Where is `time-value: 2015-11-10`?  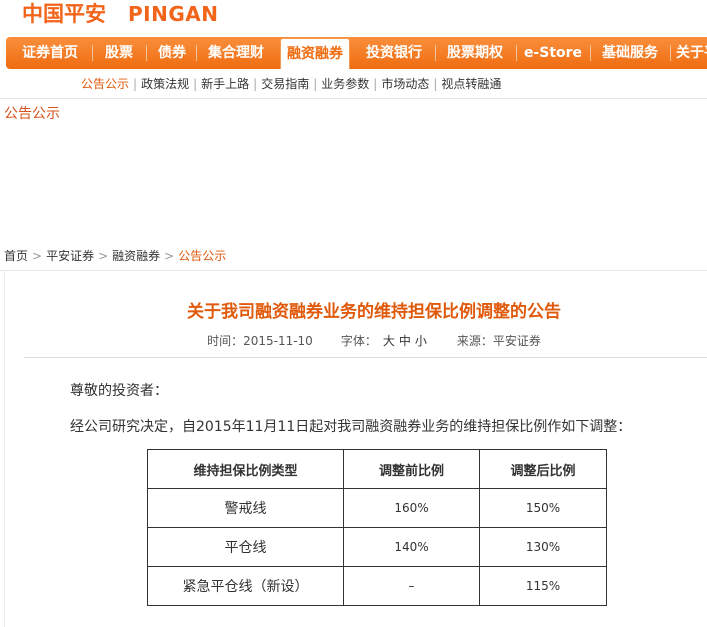
time-value: 2015-11-10 is located at coordinates (278, 341).